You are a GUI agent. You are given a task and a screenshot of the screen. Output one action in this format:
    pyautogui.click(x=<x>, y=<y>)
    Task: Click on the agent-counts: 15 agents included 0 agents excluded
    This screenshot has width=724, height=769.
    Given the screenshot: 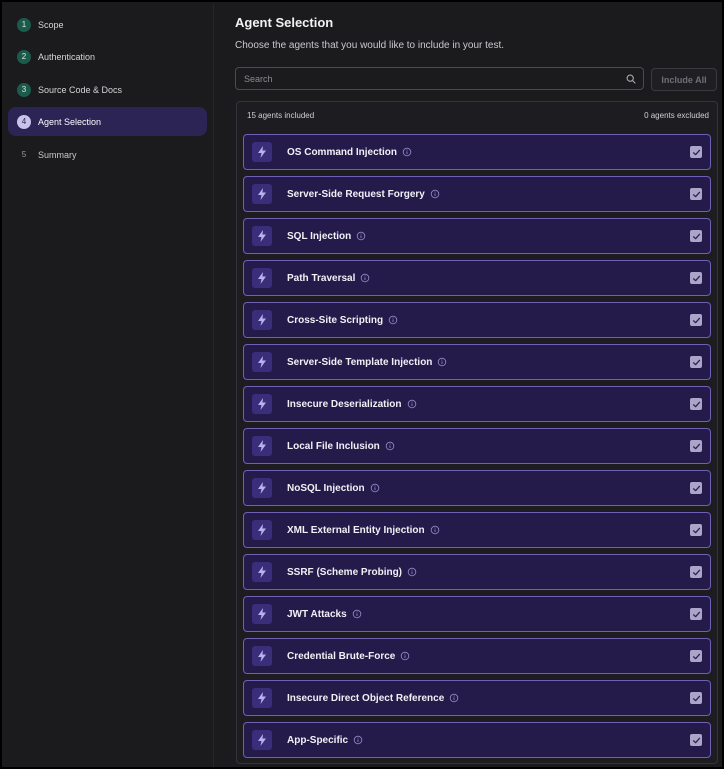 What is the action you would take?
    pyautogui.click(x=477, y=115)
    